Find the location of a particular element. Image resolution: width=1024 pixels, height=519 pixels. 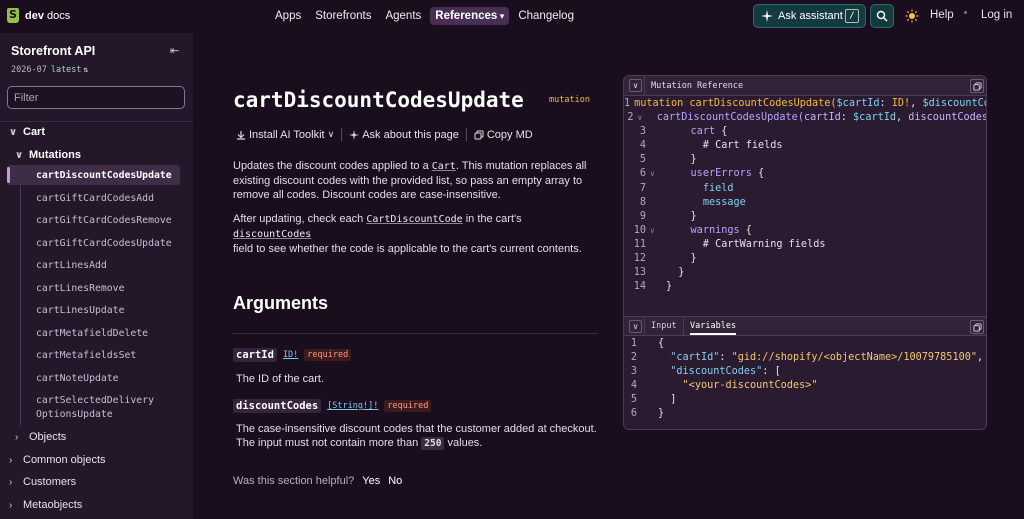

search-button is located at coordinates (882, 16).